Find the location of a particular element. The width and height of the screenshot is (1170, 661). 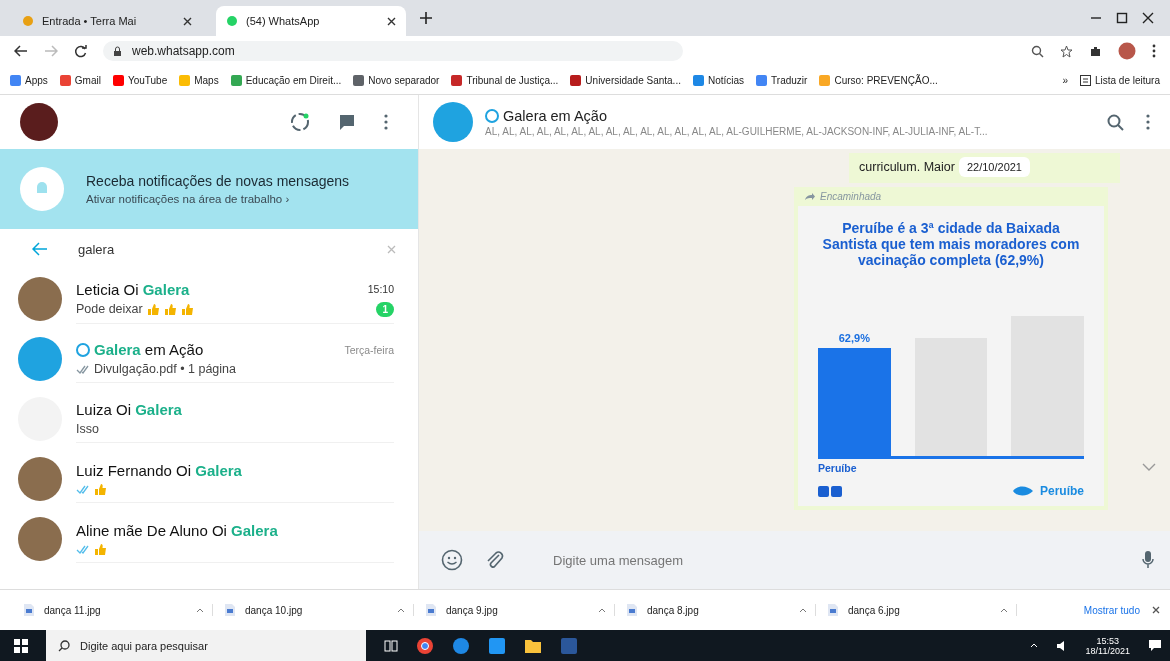

infographic-image: Peruíbe é a 3ª cidade da Baixada Santista que tem mais moradores com vacinação completa (62,9%) 62,9% Peruíbe Peruíbe is located at coordinates (951, 356).